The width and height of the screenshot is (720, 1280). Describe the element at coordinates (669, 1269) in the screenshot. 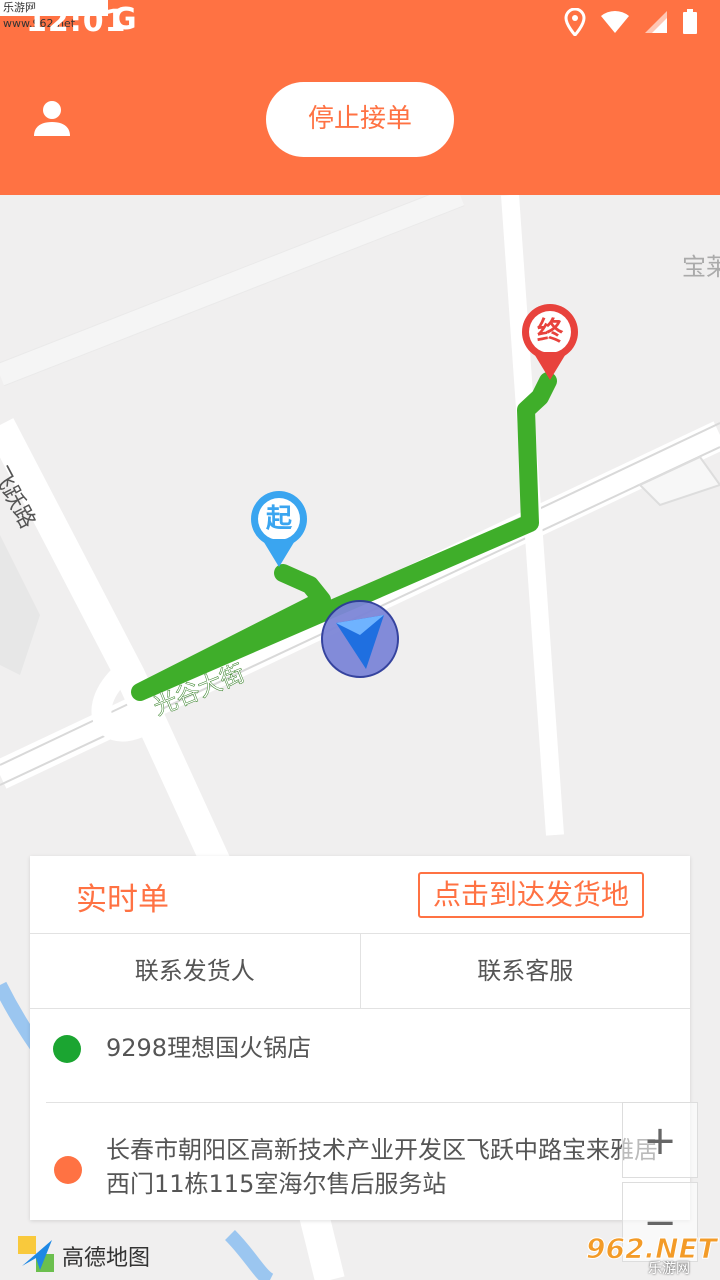

I see `watermark-small: 乐游网` at that location.